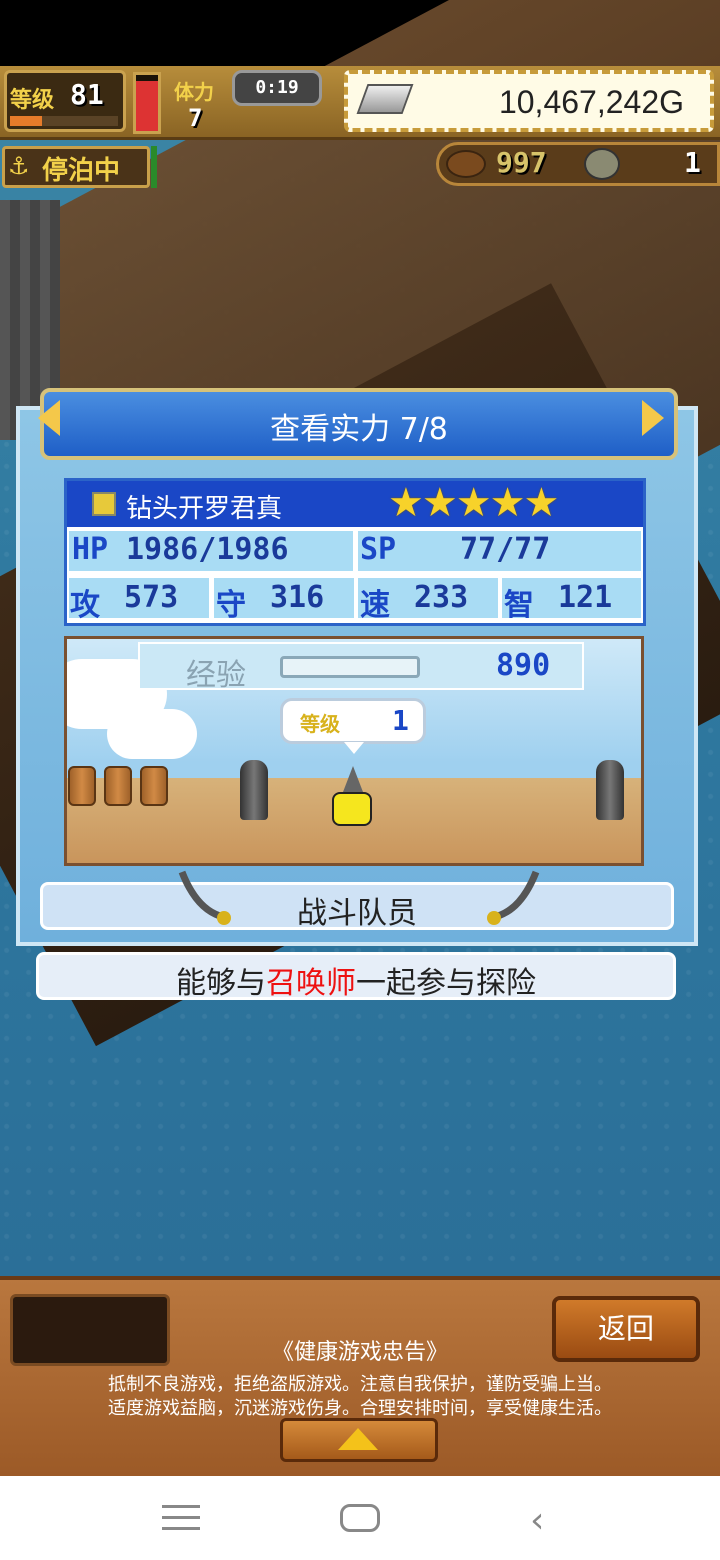 The image size is (720, 1560). Describe the element at coordinates (360, 1518) in the screenshot. I see `home-icon` at that location.